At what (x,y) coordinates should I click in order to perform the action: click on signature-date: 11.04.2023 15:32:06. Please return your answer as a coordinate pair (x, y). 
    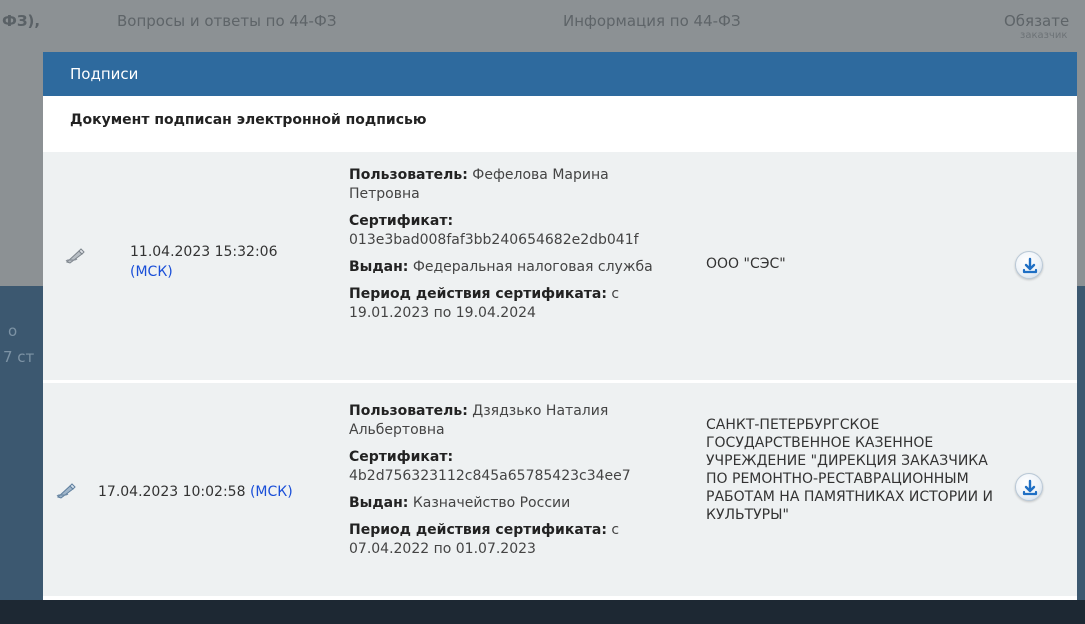
    Looking at the image, I should click on (204, 252).